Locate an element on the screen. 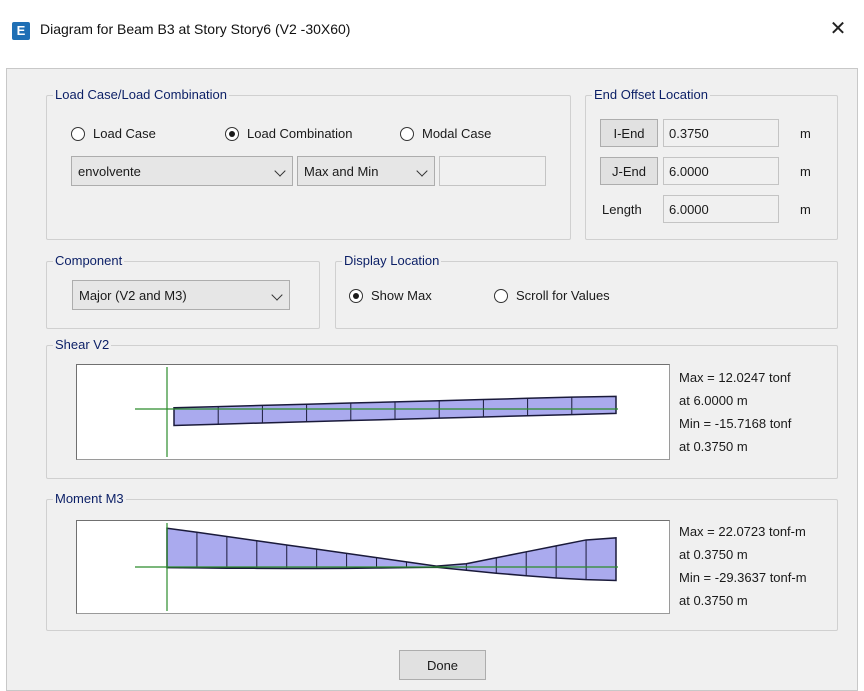 The height and width of the screenshot is (691, 864). j-end-button: J-End is located at coordinates (629, 171).